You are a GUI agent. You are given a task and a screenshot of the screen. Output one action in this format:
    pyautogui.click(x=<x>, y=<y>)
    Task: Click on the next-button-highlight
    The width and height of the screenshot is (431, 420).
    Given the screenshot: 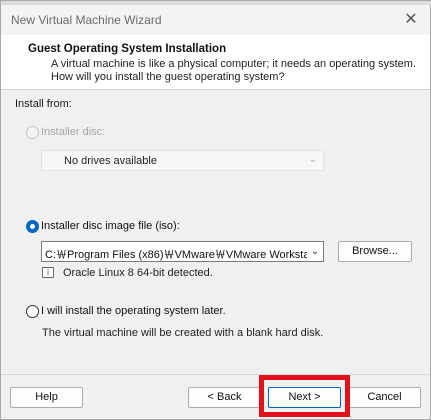 What is the action you would take?
    pyautogui.click(x=304, y=396)
    